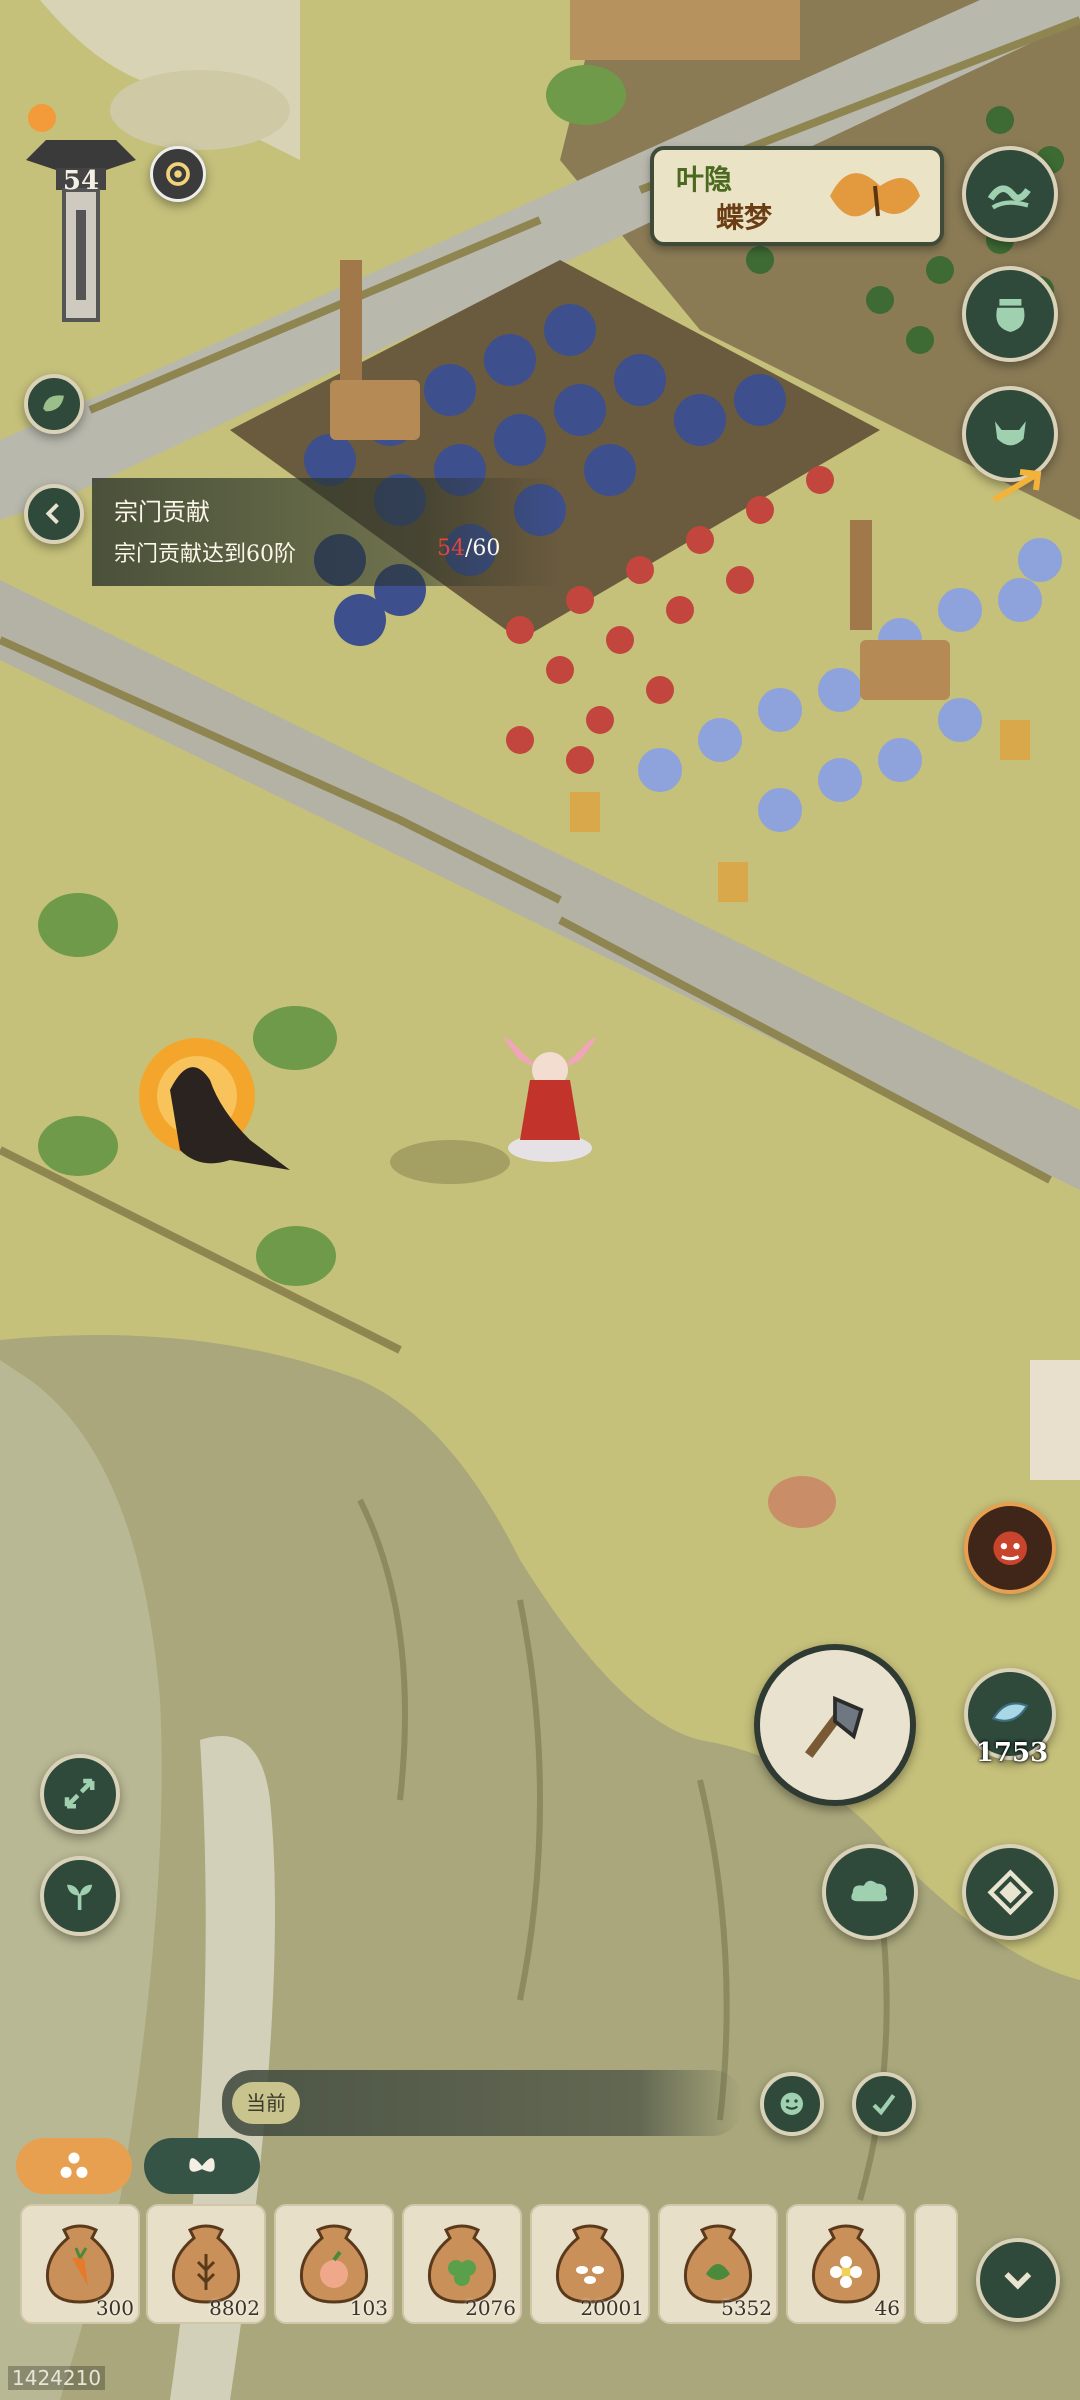  I want to click on leaf-button, so click(54, 404).